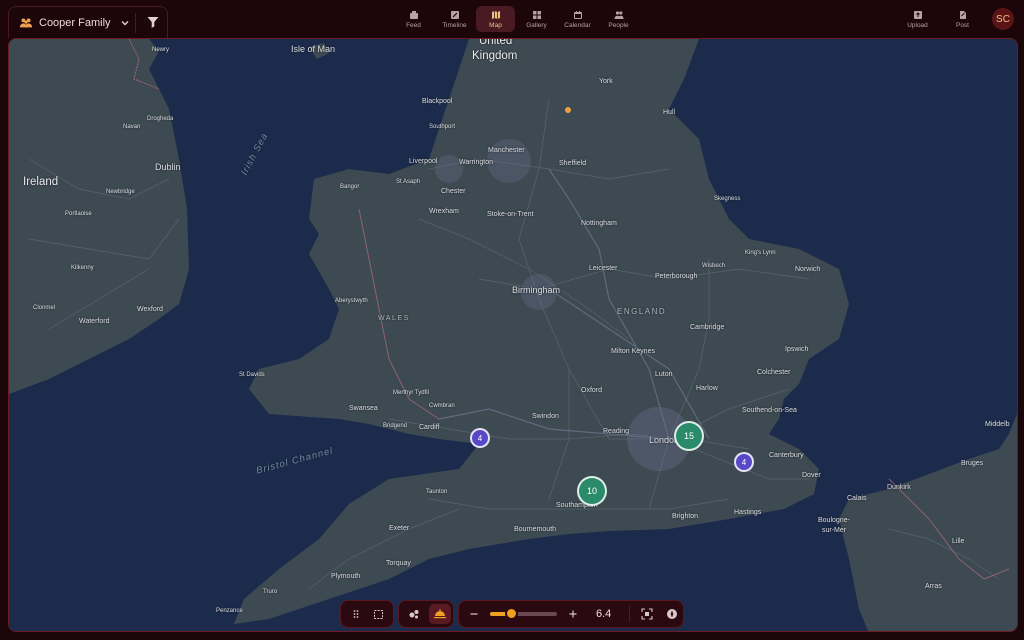  I want to click on map-icon, so click(495, 14).